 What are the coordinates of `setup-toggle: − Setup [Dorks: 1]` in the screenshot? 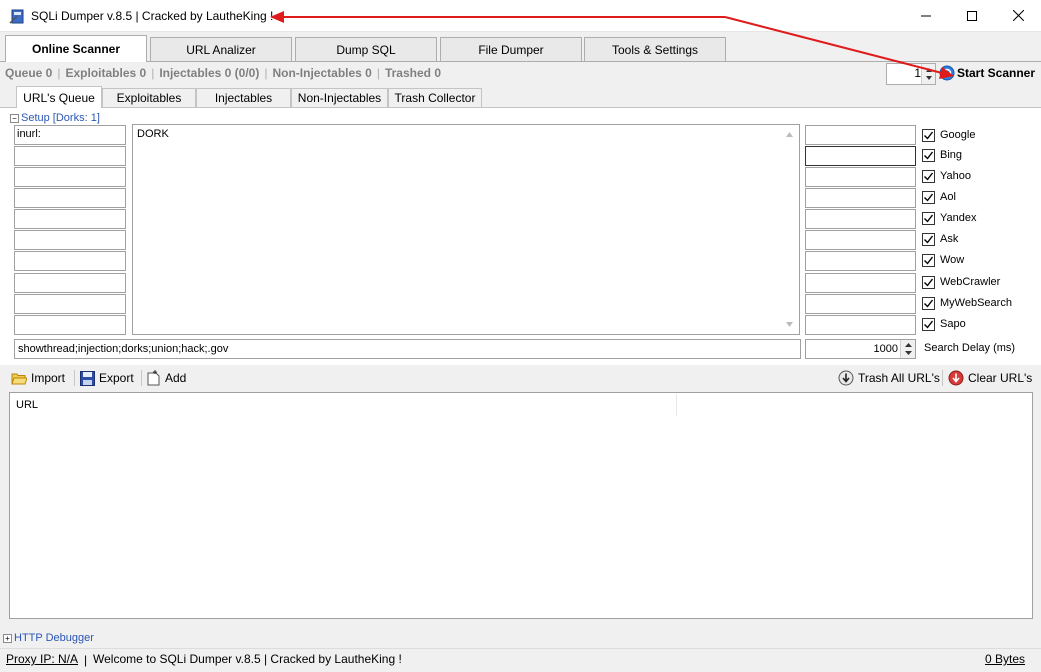 It's located at (55, 118).